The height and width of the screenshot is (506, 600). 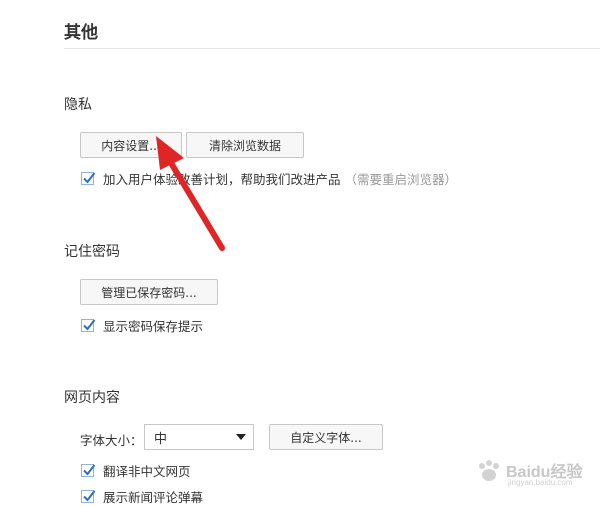 I want to click on baidu-watermark: Baidu经验 jingyan.baidu.com, so click(x=530, y=475).